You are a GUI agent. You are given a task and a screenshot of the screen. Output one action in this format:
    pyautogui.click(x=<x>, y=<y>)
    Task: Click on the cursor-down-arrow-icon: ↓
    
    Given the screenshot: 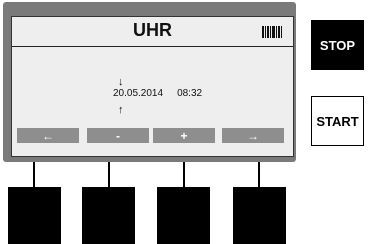 What is the action you would take?
    pyautogui.click(x=121, y=82)
    